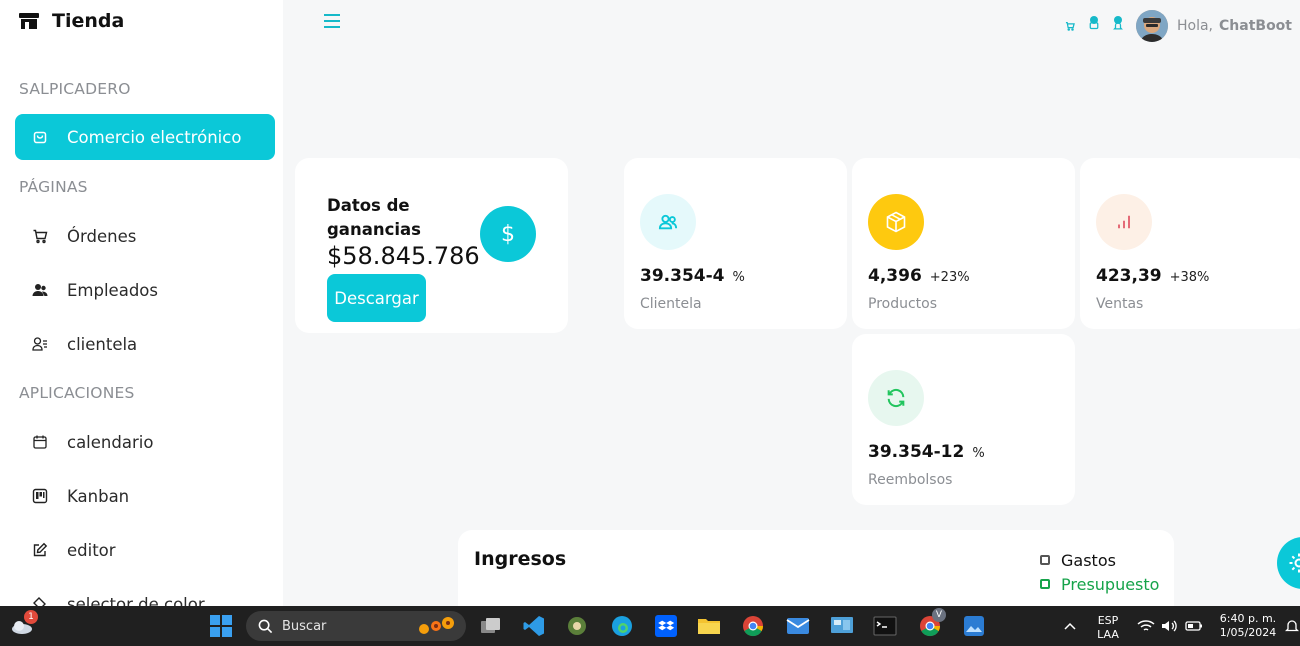 This screenshot has height=646, width=1300. I want to click on stat-value: 39.354-4, so click(682, 276).